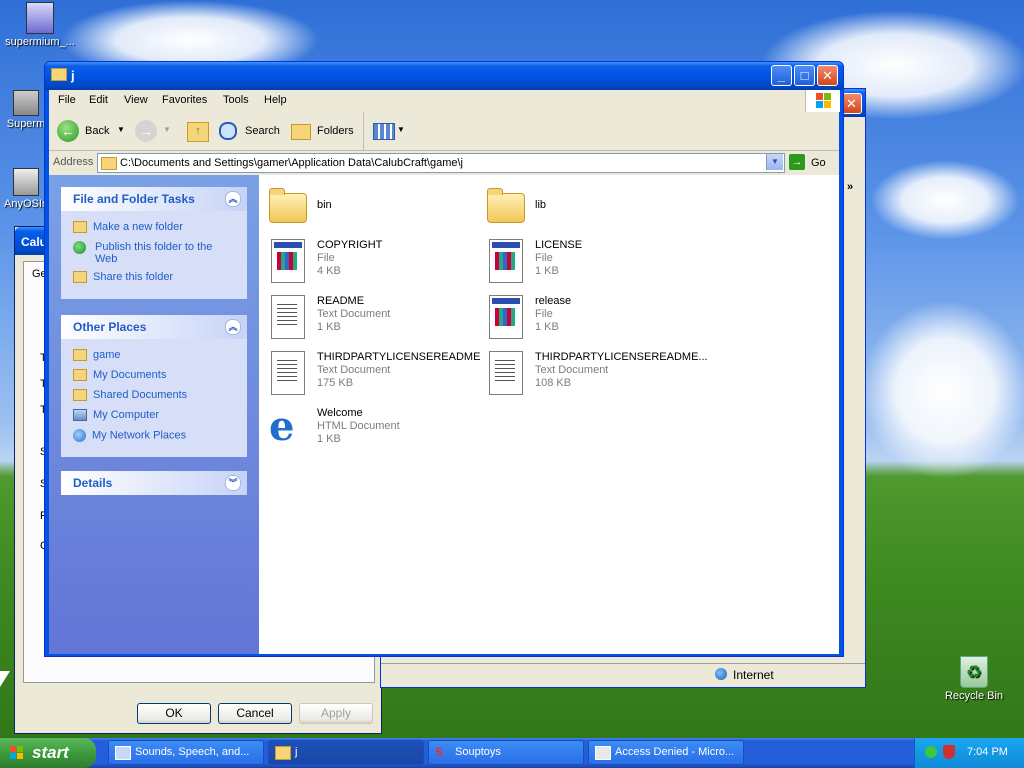  I want to click on security-shield-icon, so click(949, 752).